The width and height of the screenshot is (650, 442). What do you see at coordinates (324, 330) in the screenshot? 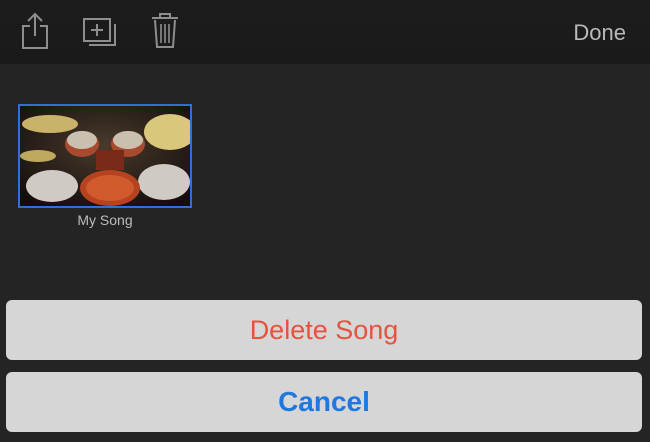
I see `delete-song-button: Delete Song` at bounding box center [324, 330].